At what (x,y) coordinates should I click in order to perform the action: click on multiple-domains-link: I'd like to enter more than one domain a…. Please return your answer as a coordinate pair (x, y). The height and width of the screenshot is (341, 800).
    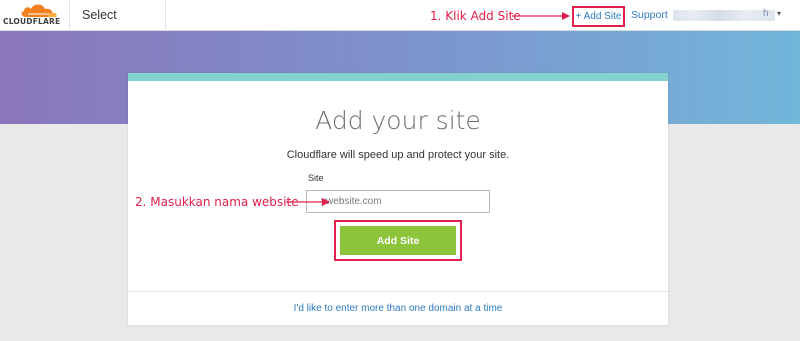
    Looking at the image, I should click on (398, 308).